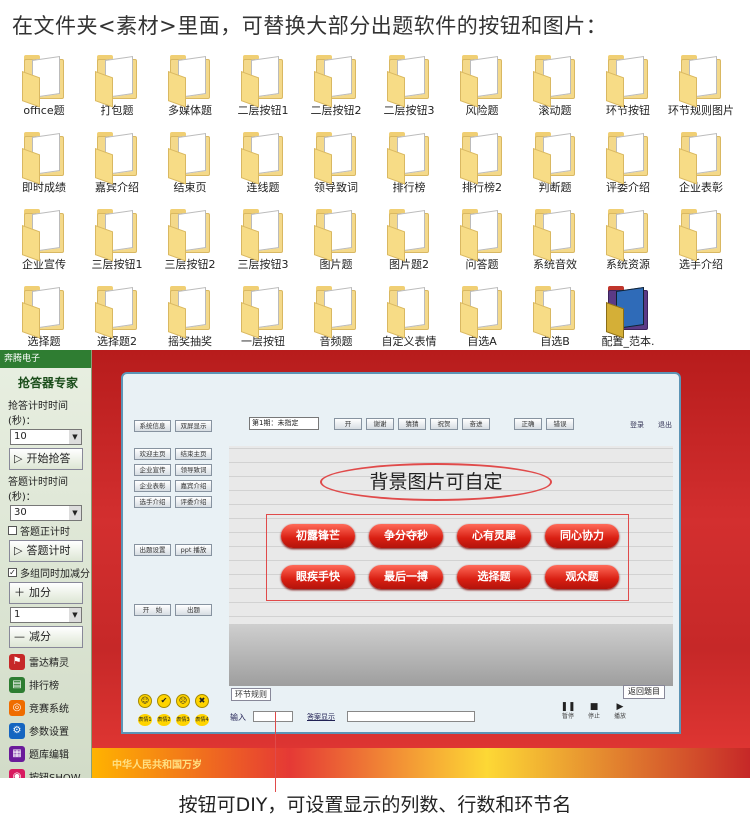  I want to click on folder-item: 配置_范本., so click(628, 323).